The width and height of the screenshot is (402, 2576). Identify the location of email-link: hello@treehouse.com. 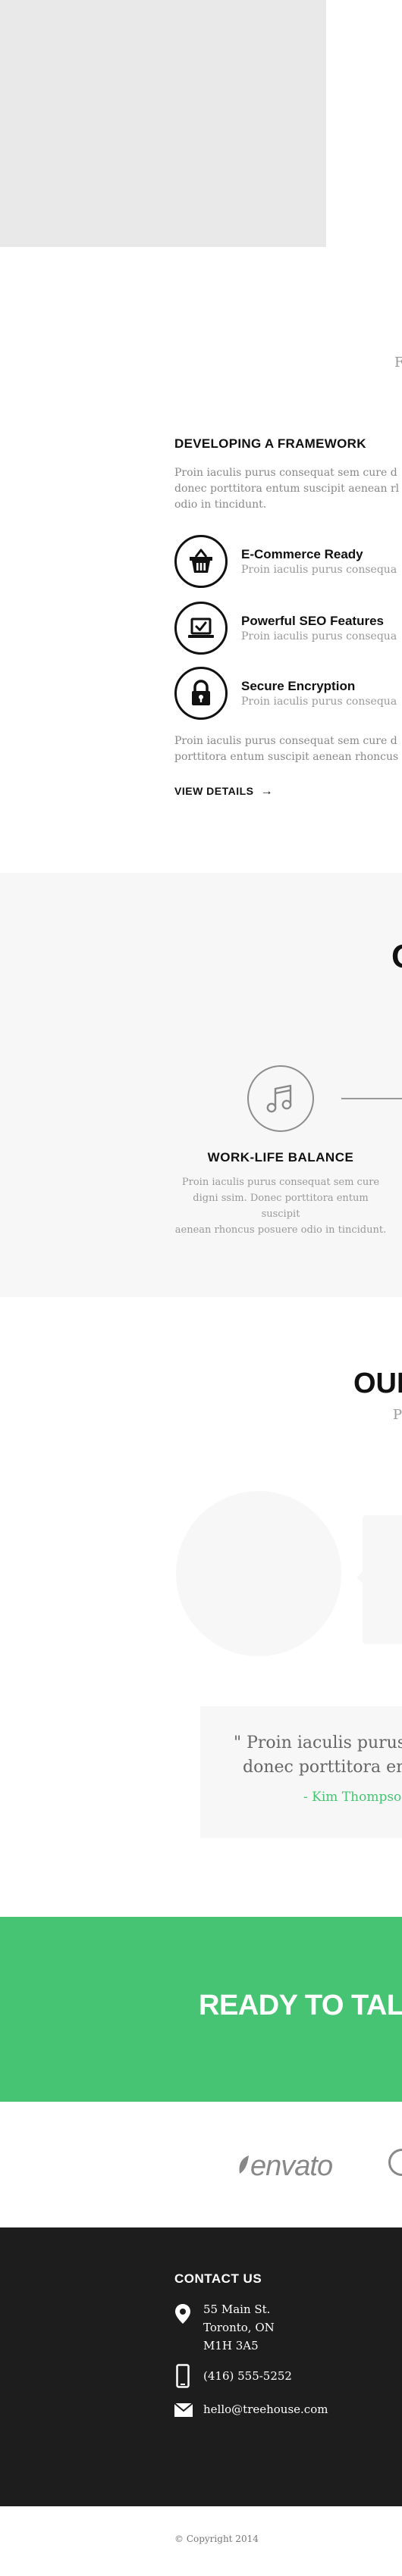
(266, 2409).